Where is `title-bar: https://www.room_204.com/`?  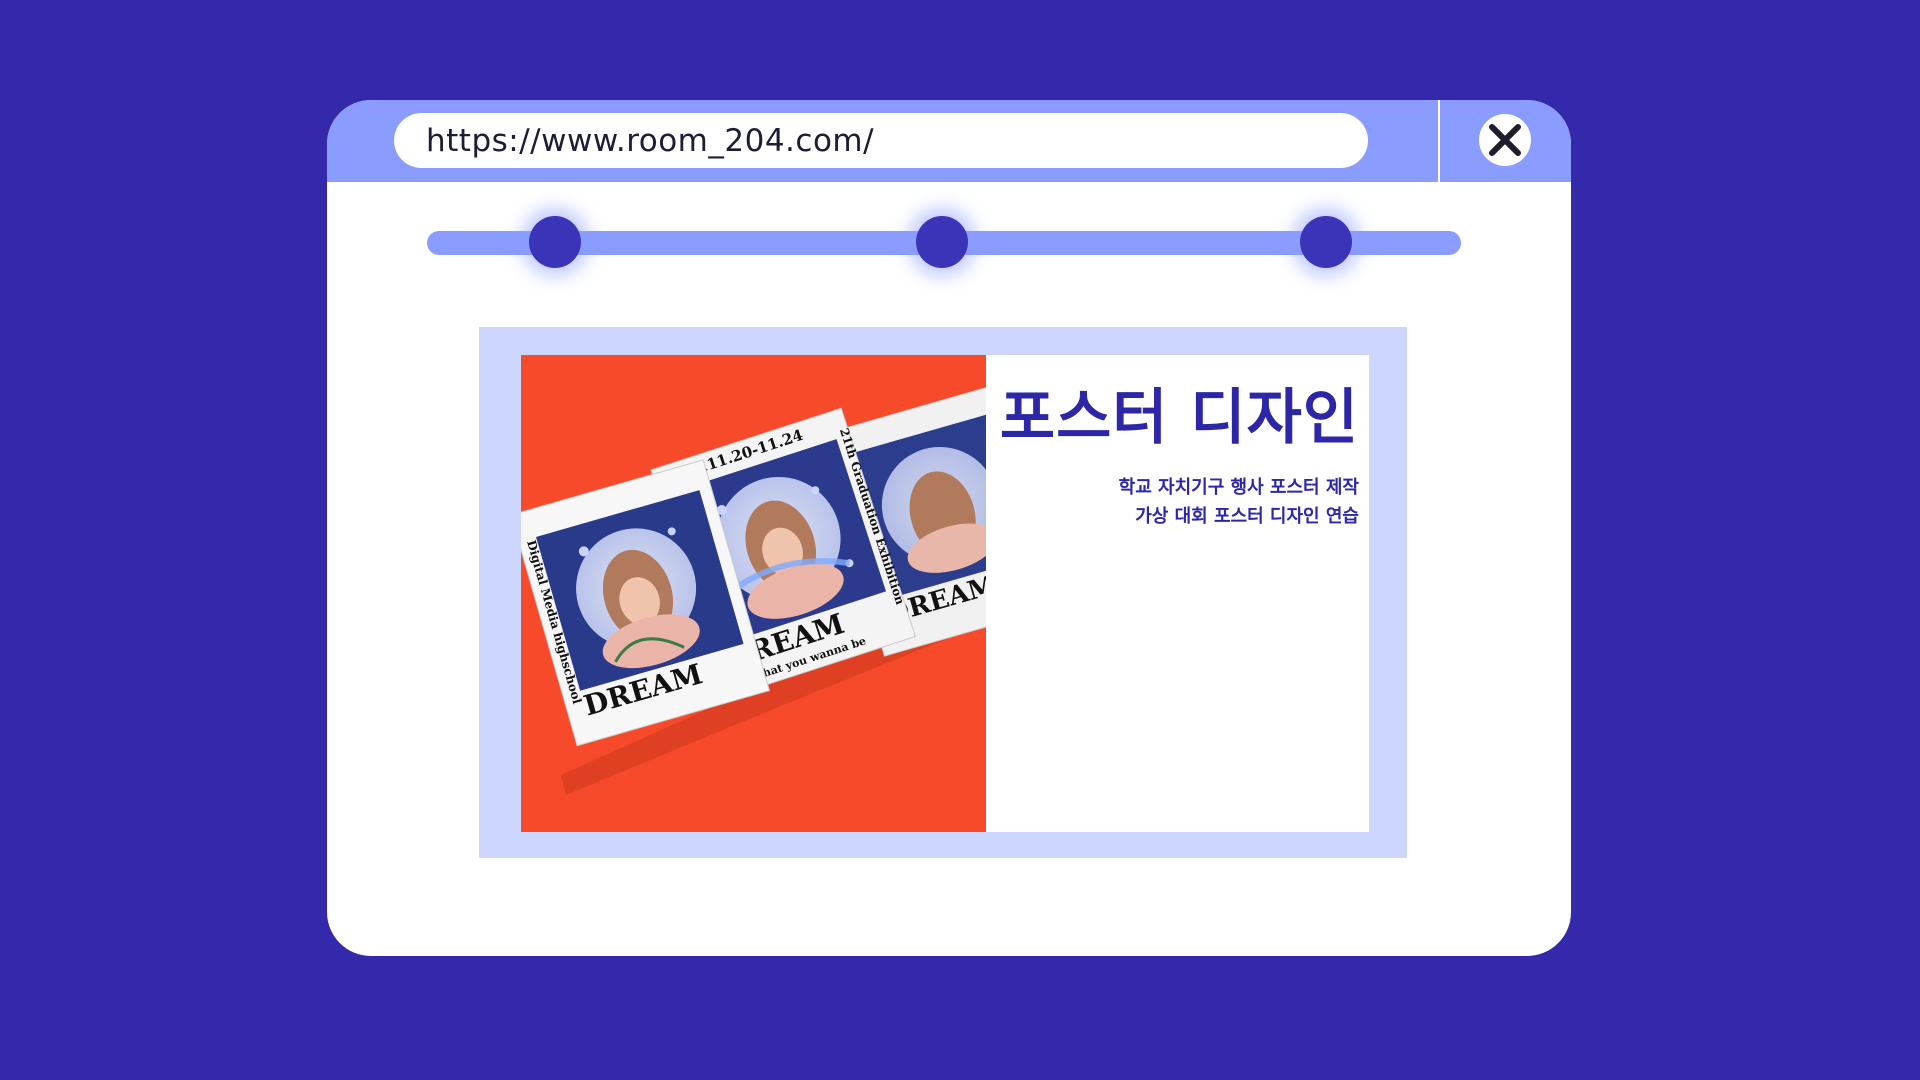
title-bar: https://www.room_204.com/ is located at coordinates (949, 141).